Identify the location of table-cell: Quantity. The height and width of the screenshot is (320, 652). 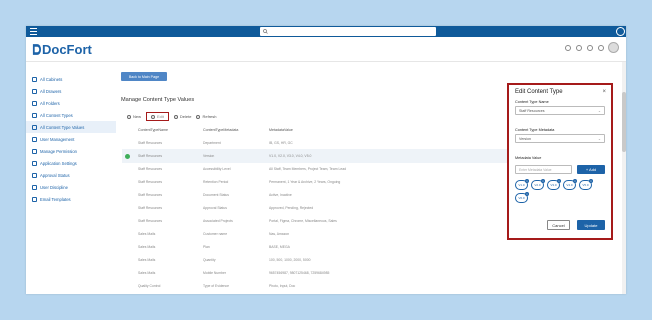
(209, 260).